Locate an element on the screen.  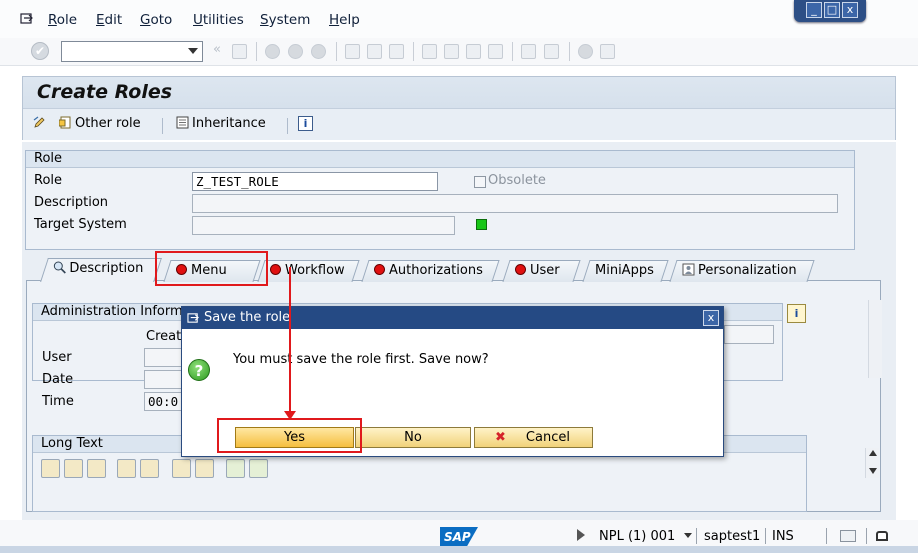
tab-workflow: Workflow is located at coordinates (308, 271).